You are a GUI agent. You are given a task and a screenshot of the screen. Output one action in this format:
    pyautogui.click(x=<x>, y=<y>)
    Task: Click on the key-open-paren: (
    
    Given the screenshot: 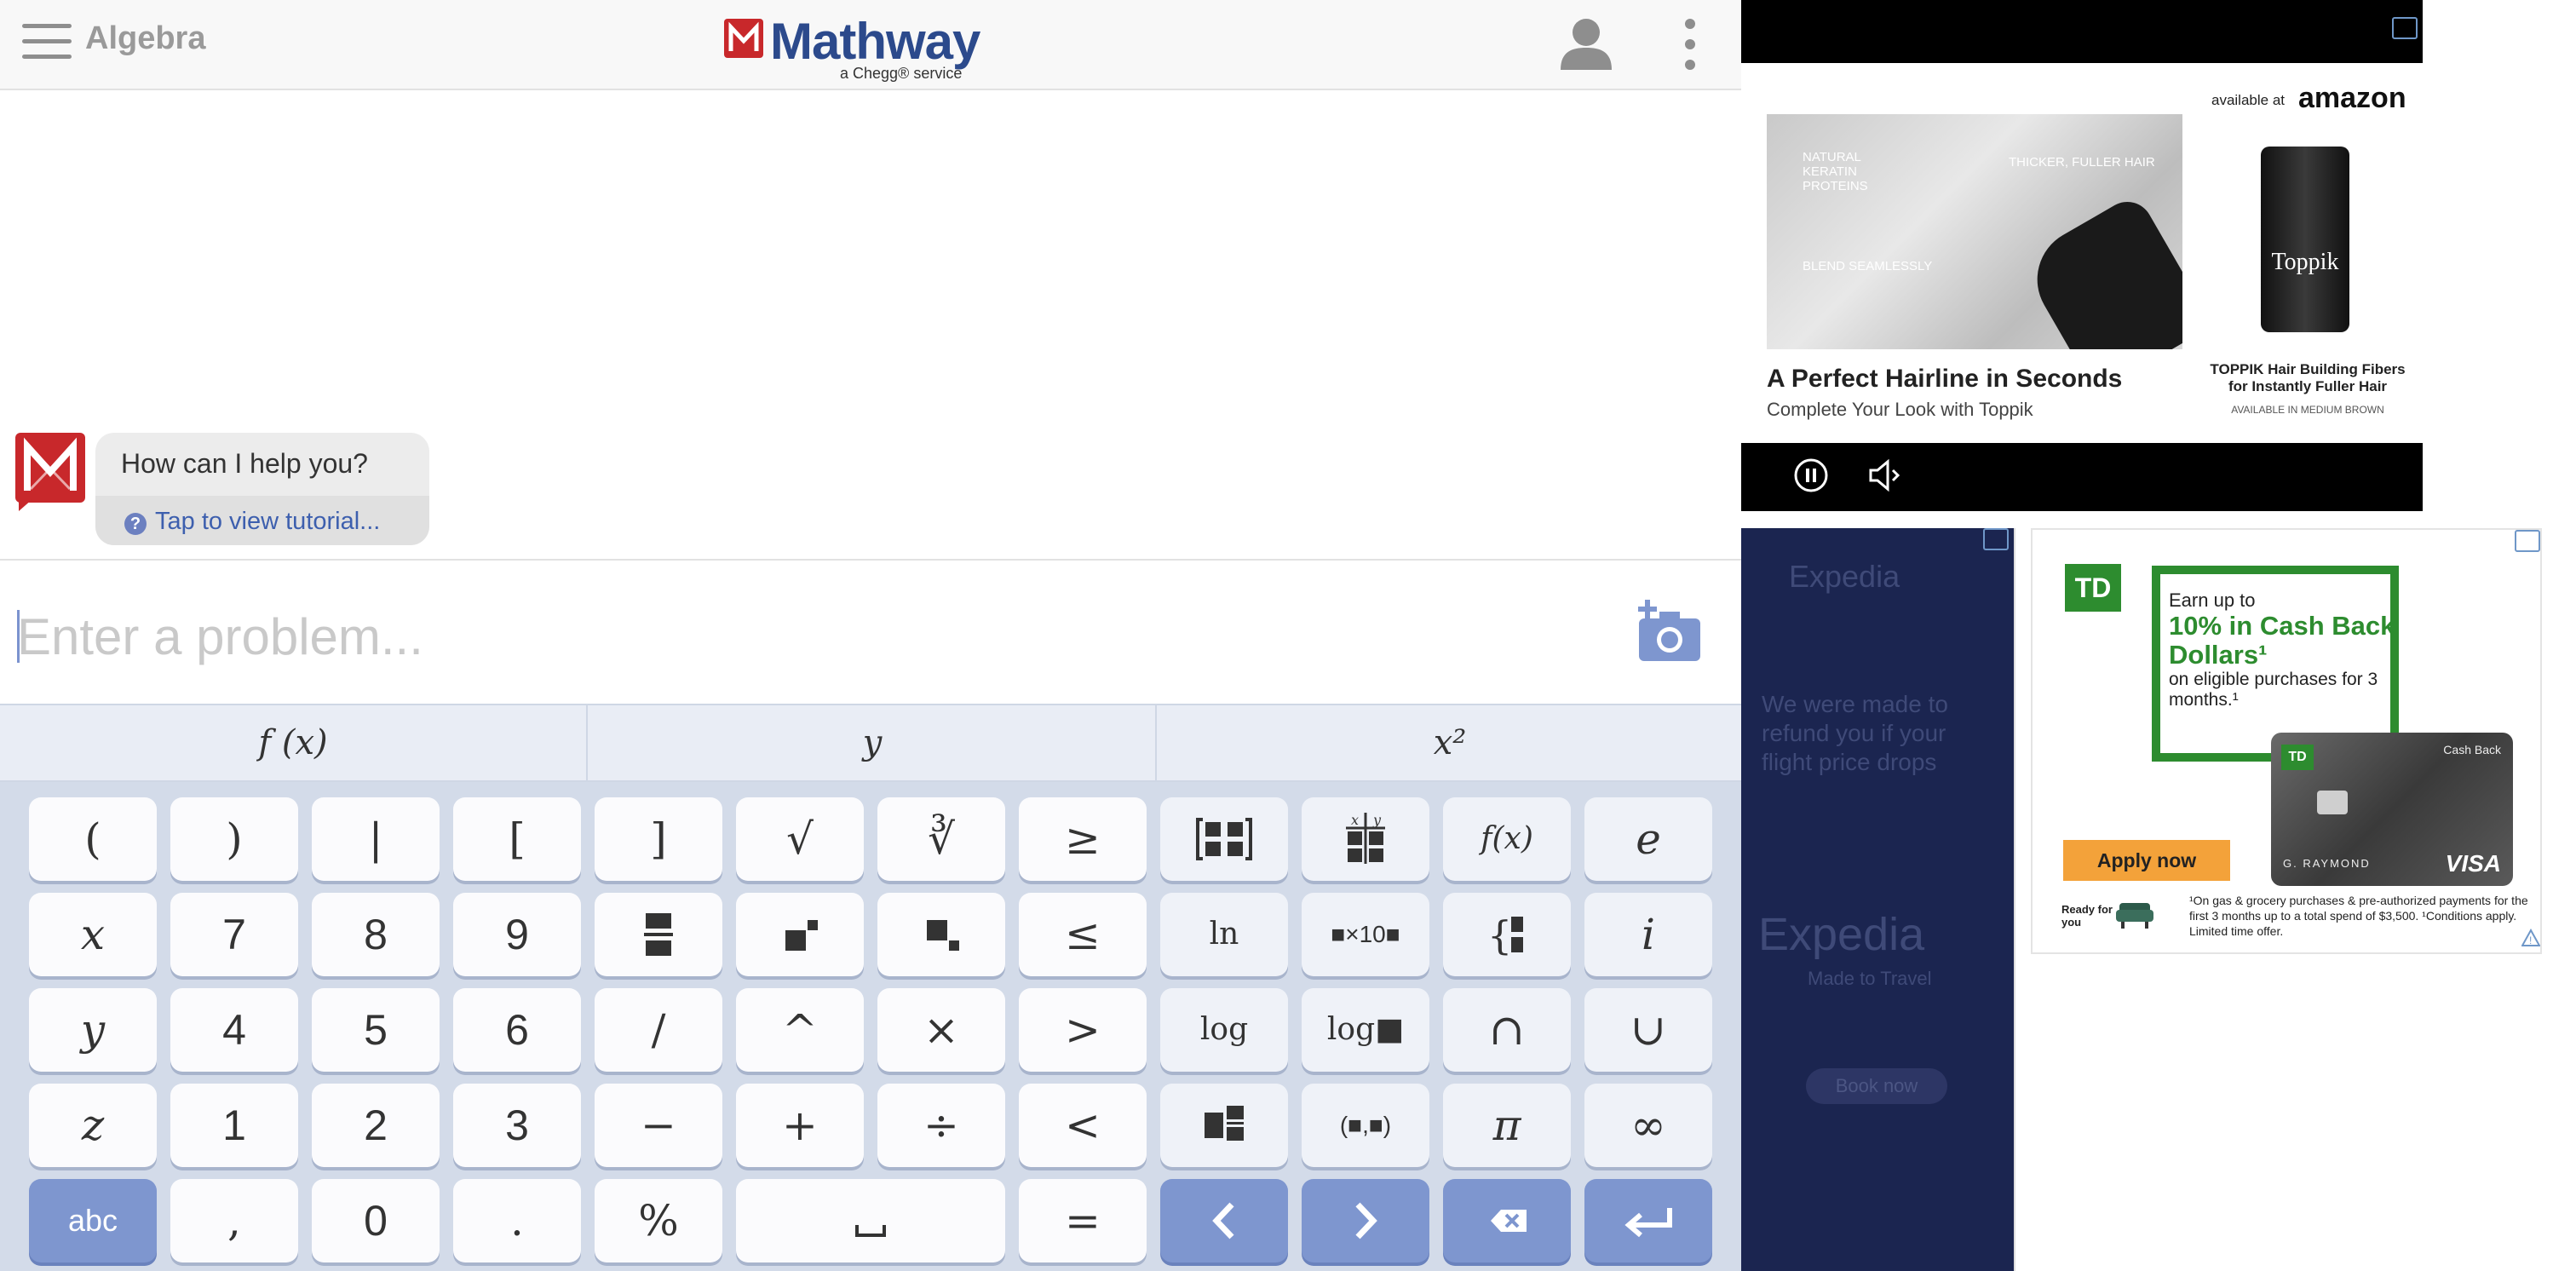 What is the action you would take?
    pyautogui.click(x=93, y=839)
    